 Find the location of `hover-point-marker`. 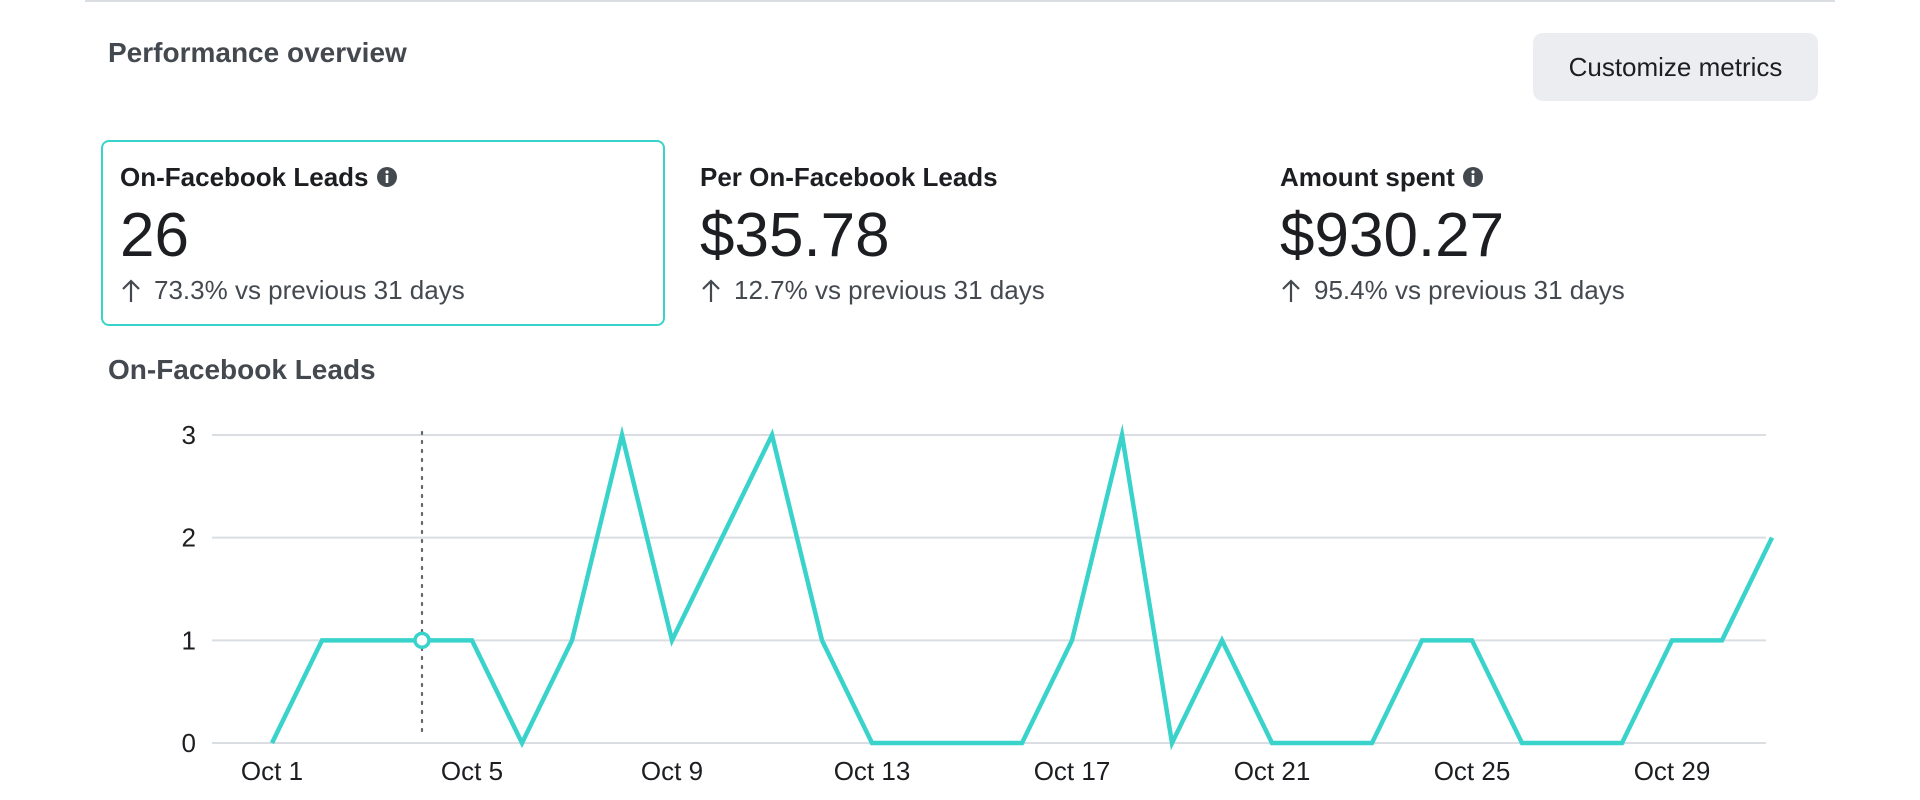

hover-point-marker is located at coordinates (422, 640).